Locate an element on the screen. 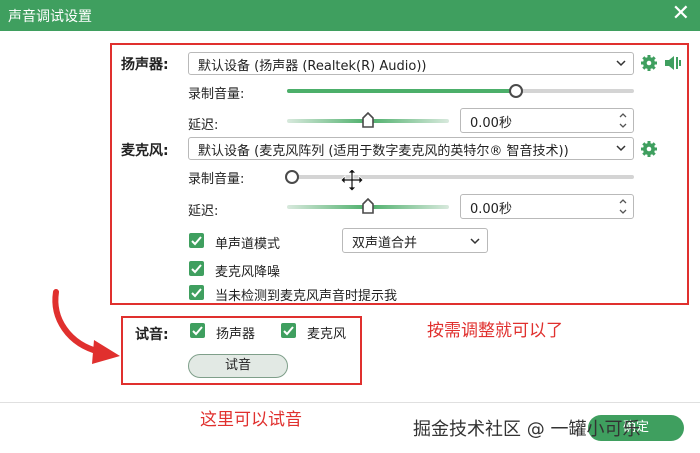  mic-delay-value: 0.00秒 is located at coordinates (491, 209).